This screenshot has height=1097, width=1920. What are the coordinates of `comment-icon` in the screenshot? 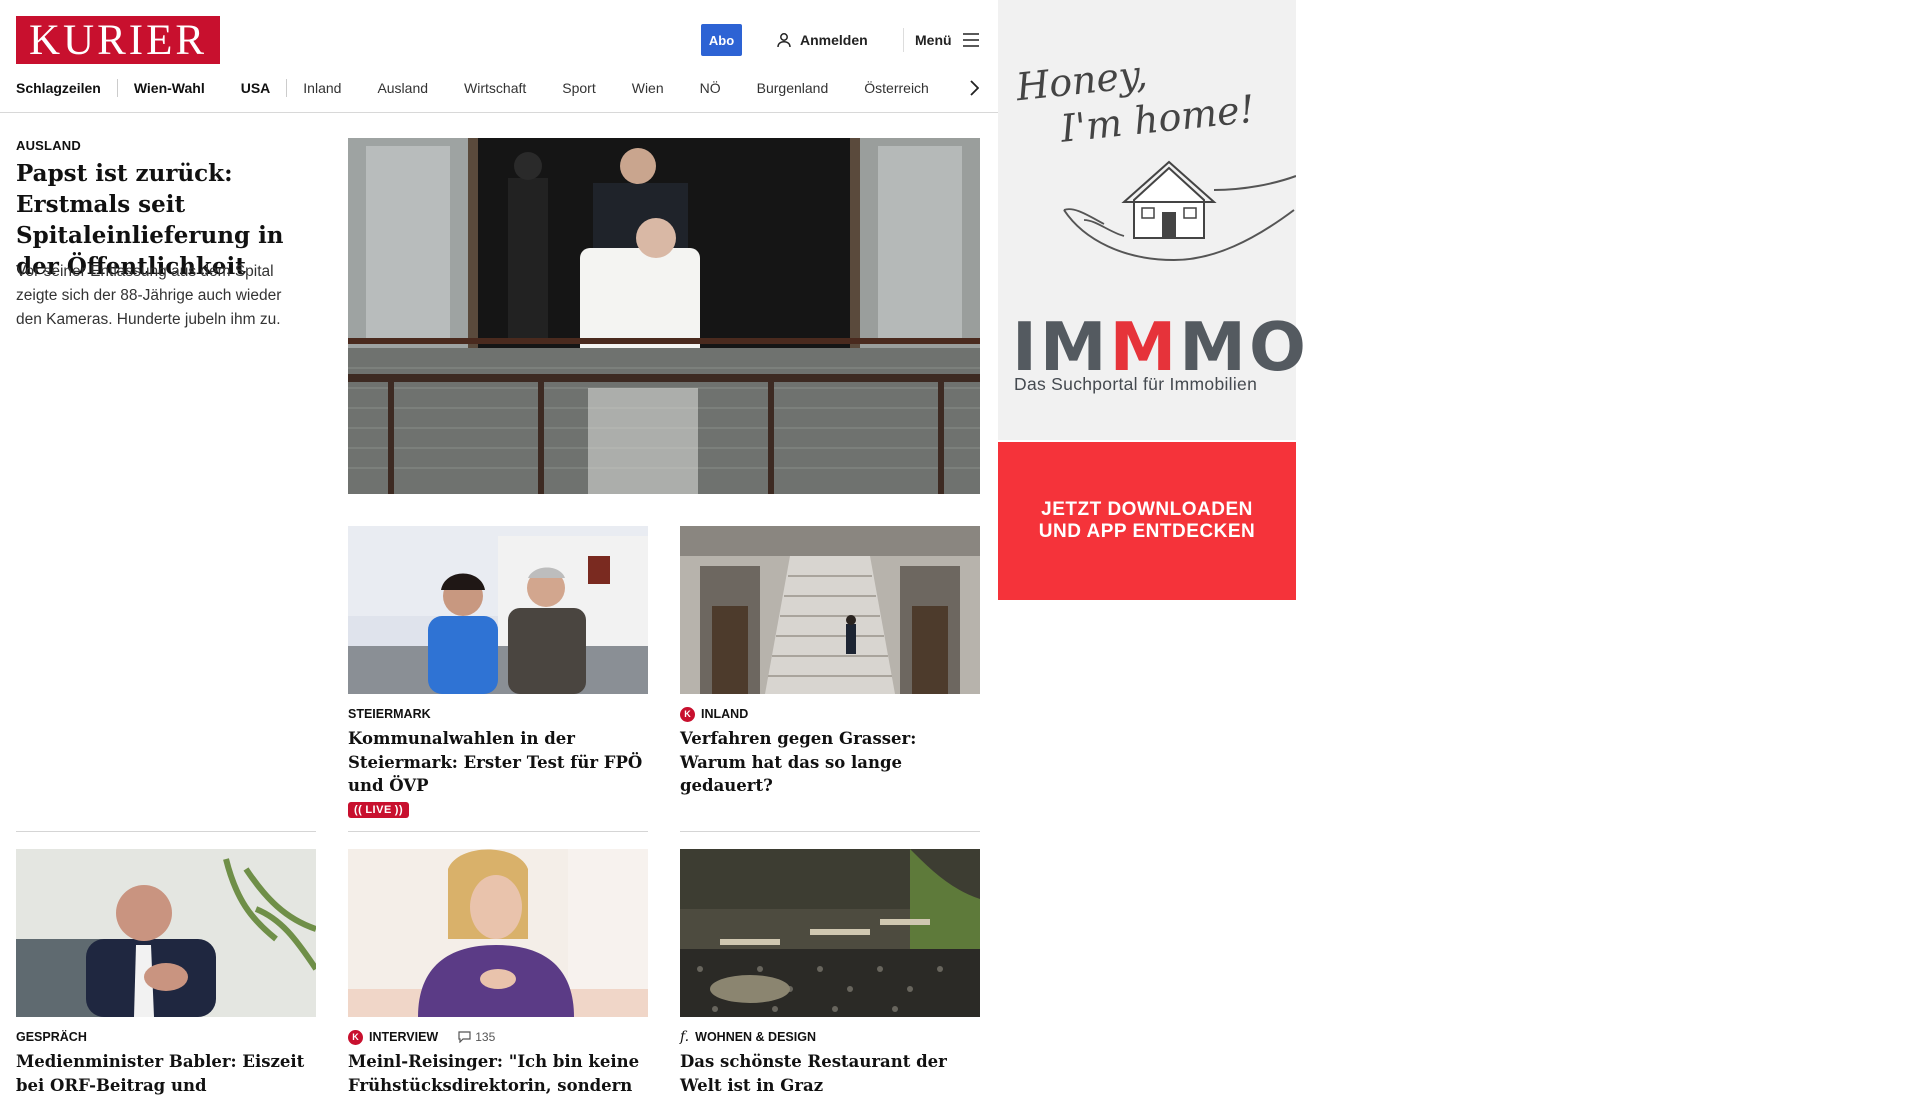 It's located at (464, 1037).